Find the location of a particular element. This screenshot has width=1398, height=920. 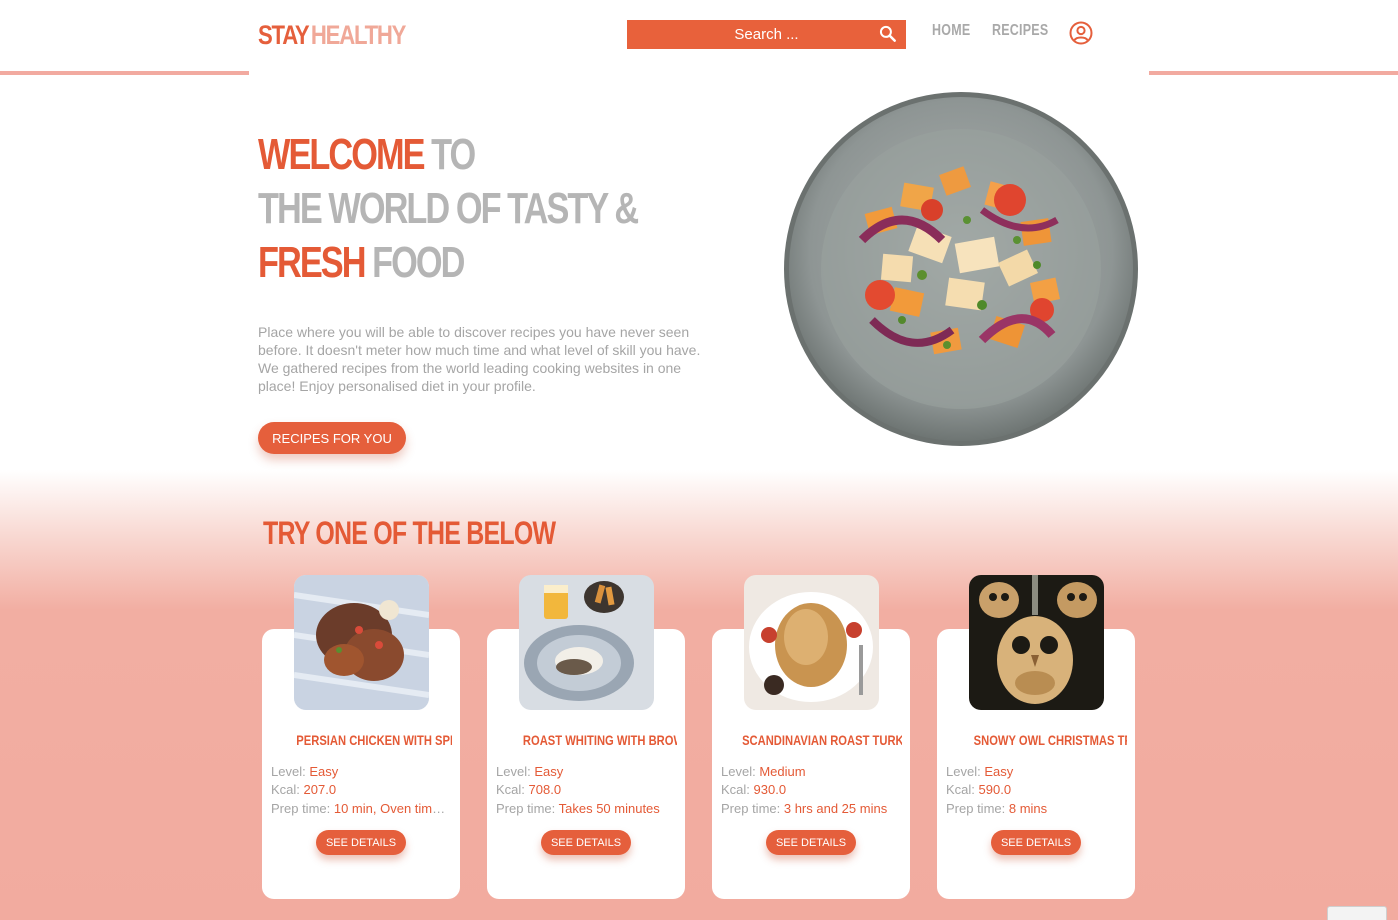

recipe-kcal: Kcal: 207.0 is located at coordinates (304, 789).